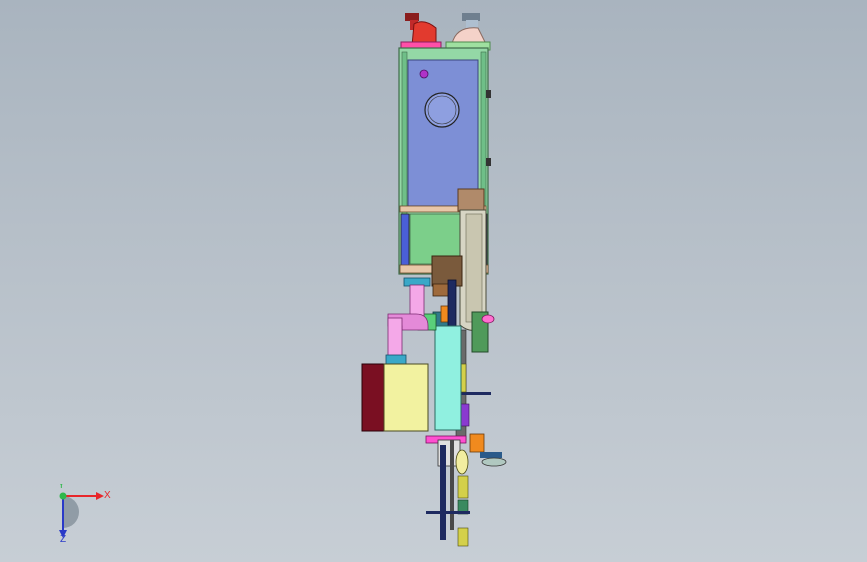 Image resolution: width=867 pixels, height=562 pixels. Describe the element at coordinates (443, 133) in the screenshot. I see `housing-window` at that location.